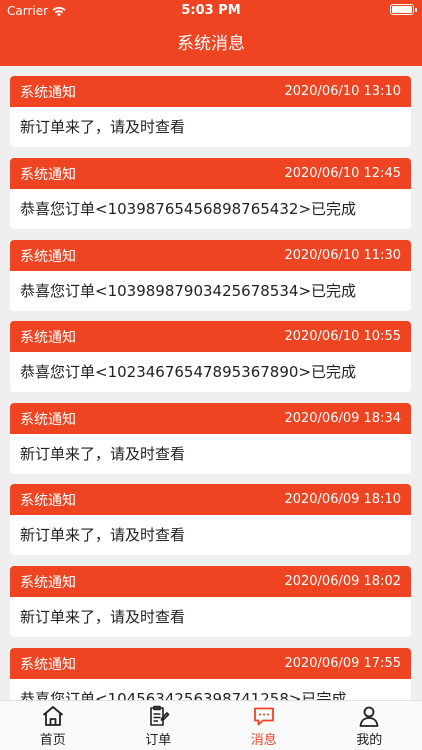  What do you see at coordinates (342, 336) in the screenshot?
I see `message-time: 2020/06/10 10:55` at bounding box center [342, 336].